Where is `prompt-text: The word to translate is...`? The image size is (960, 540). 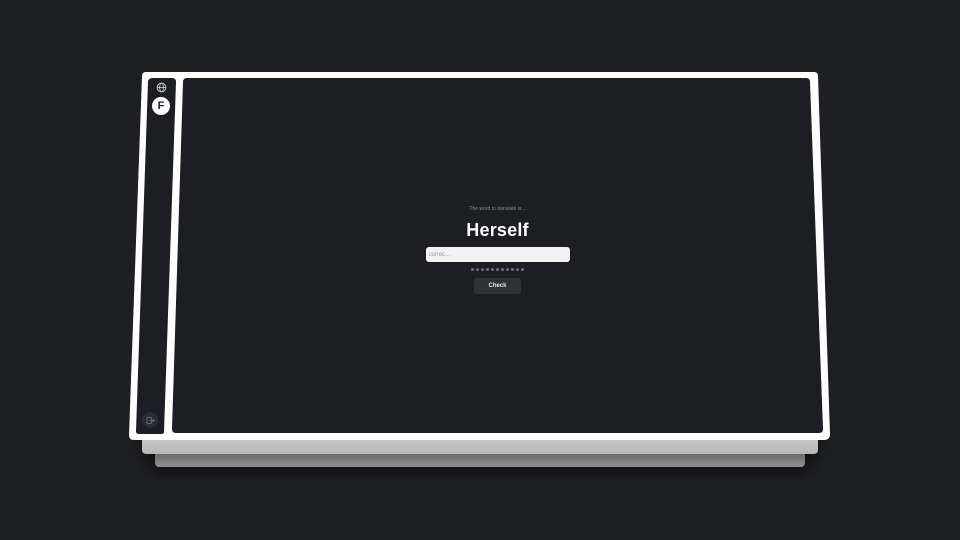 prompt-text: The word to translate is... is located at coordinates (497, 209).